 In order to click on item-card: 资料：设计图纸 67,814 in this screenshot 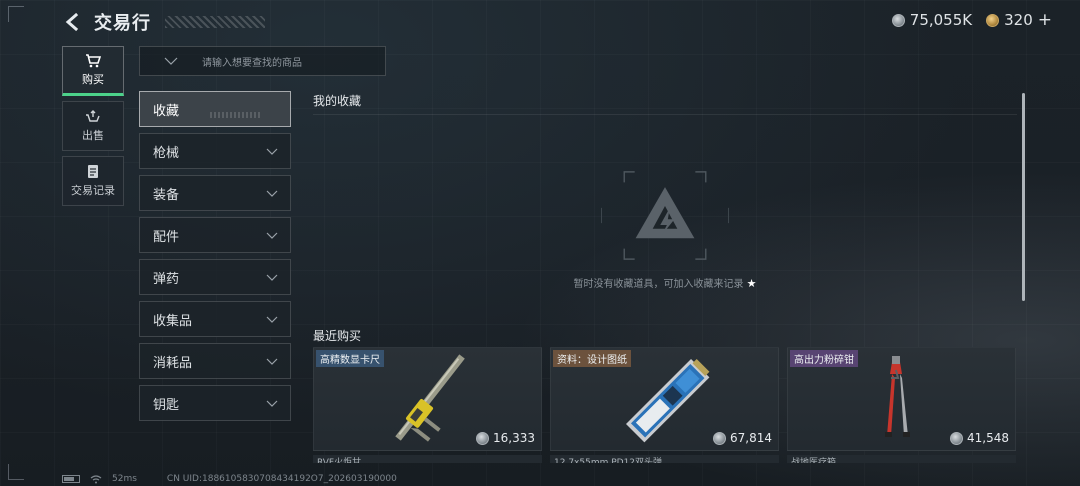, I will do `click(664, 399)`.